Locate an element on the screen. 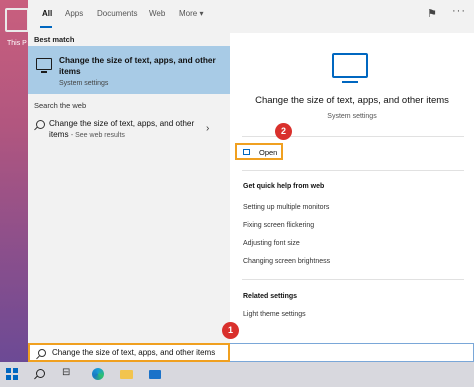  chevron-right-icon: › is located at coordinates (207, 128).